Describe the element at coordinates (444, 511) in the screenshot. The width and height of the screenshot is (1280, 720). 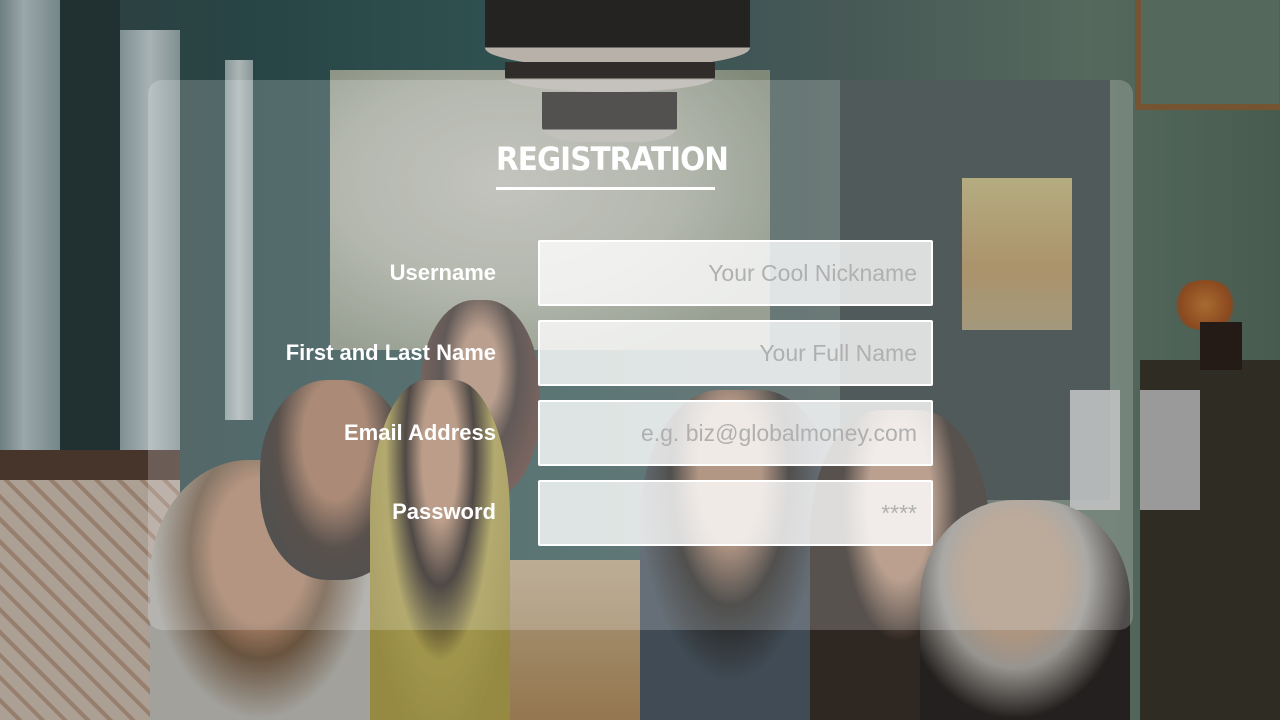
I see `password-label: Password` at that location.